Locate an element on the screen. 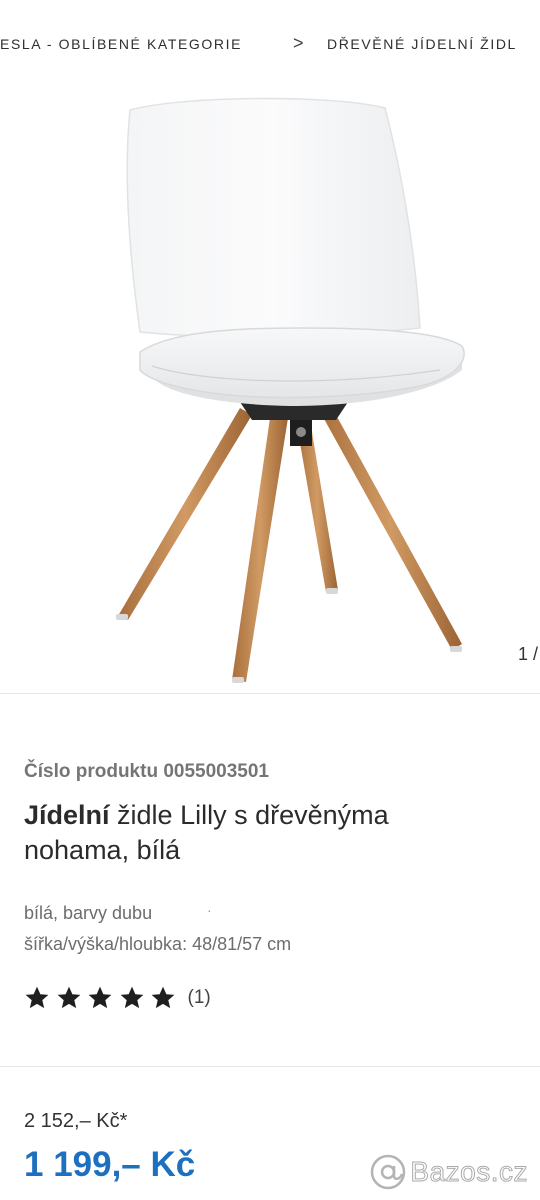  product-color-attribute: bílá, barvy dubu is located at coordinates (88, 913).